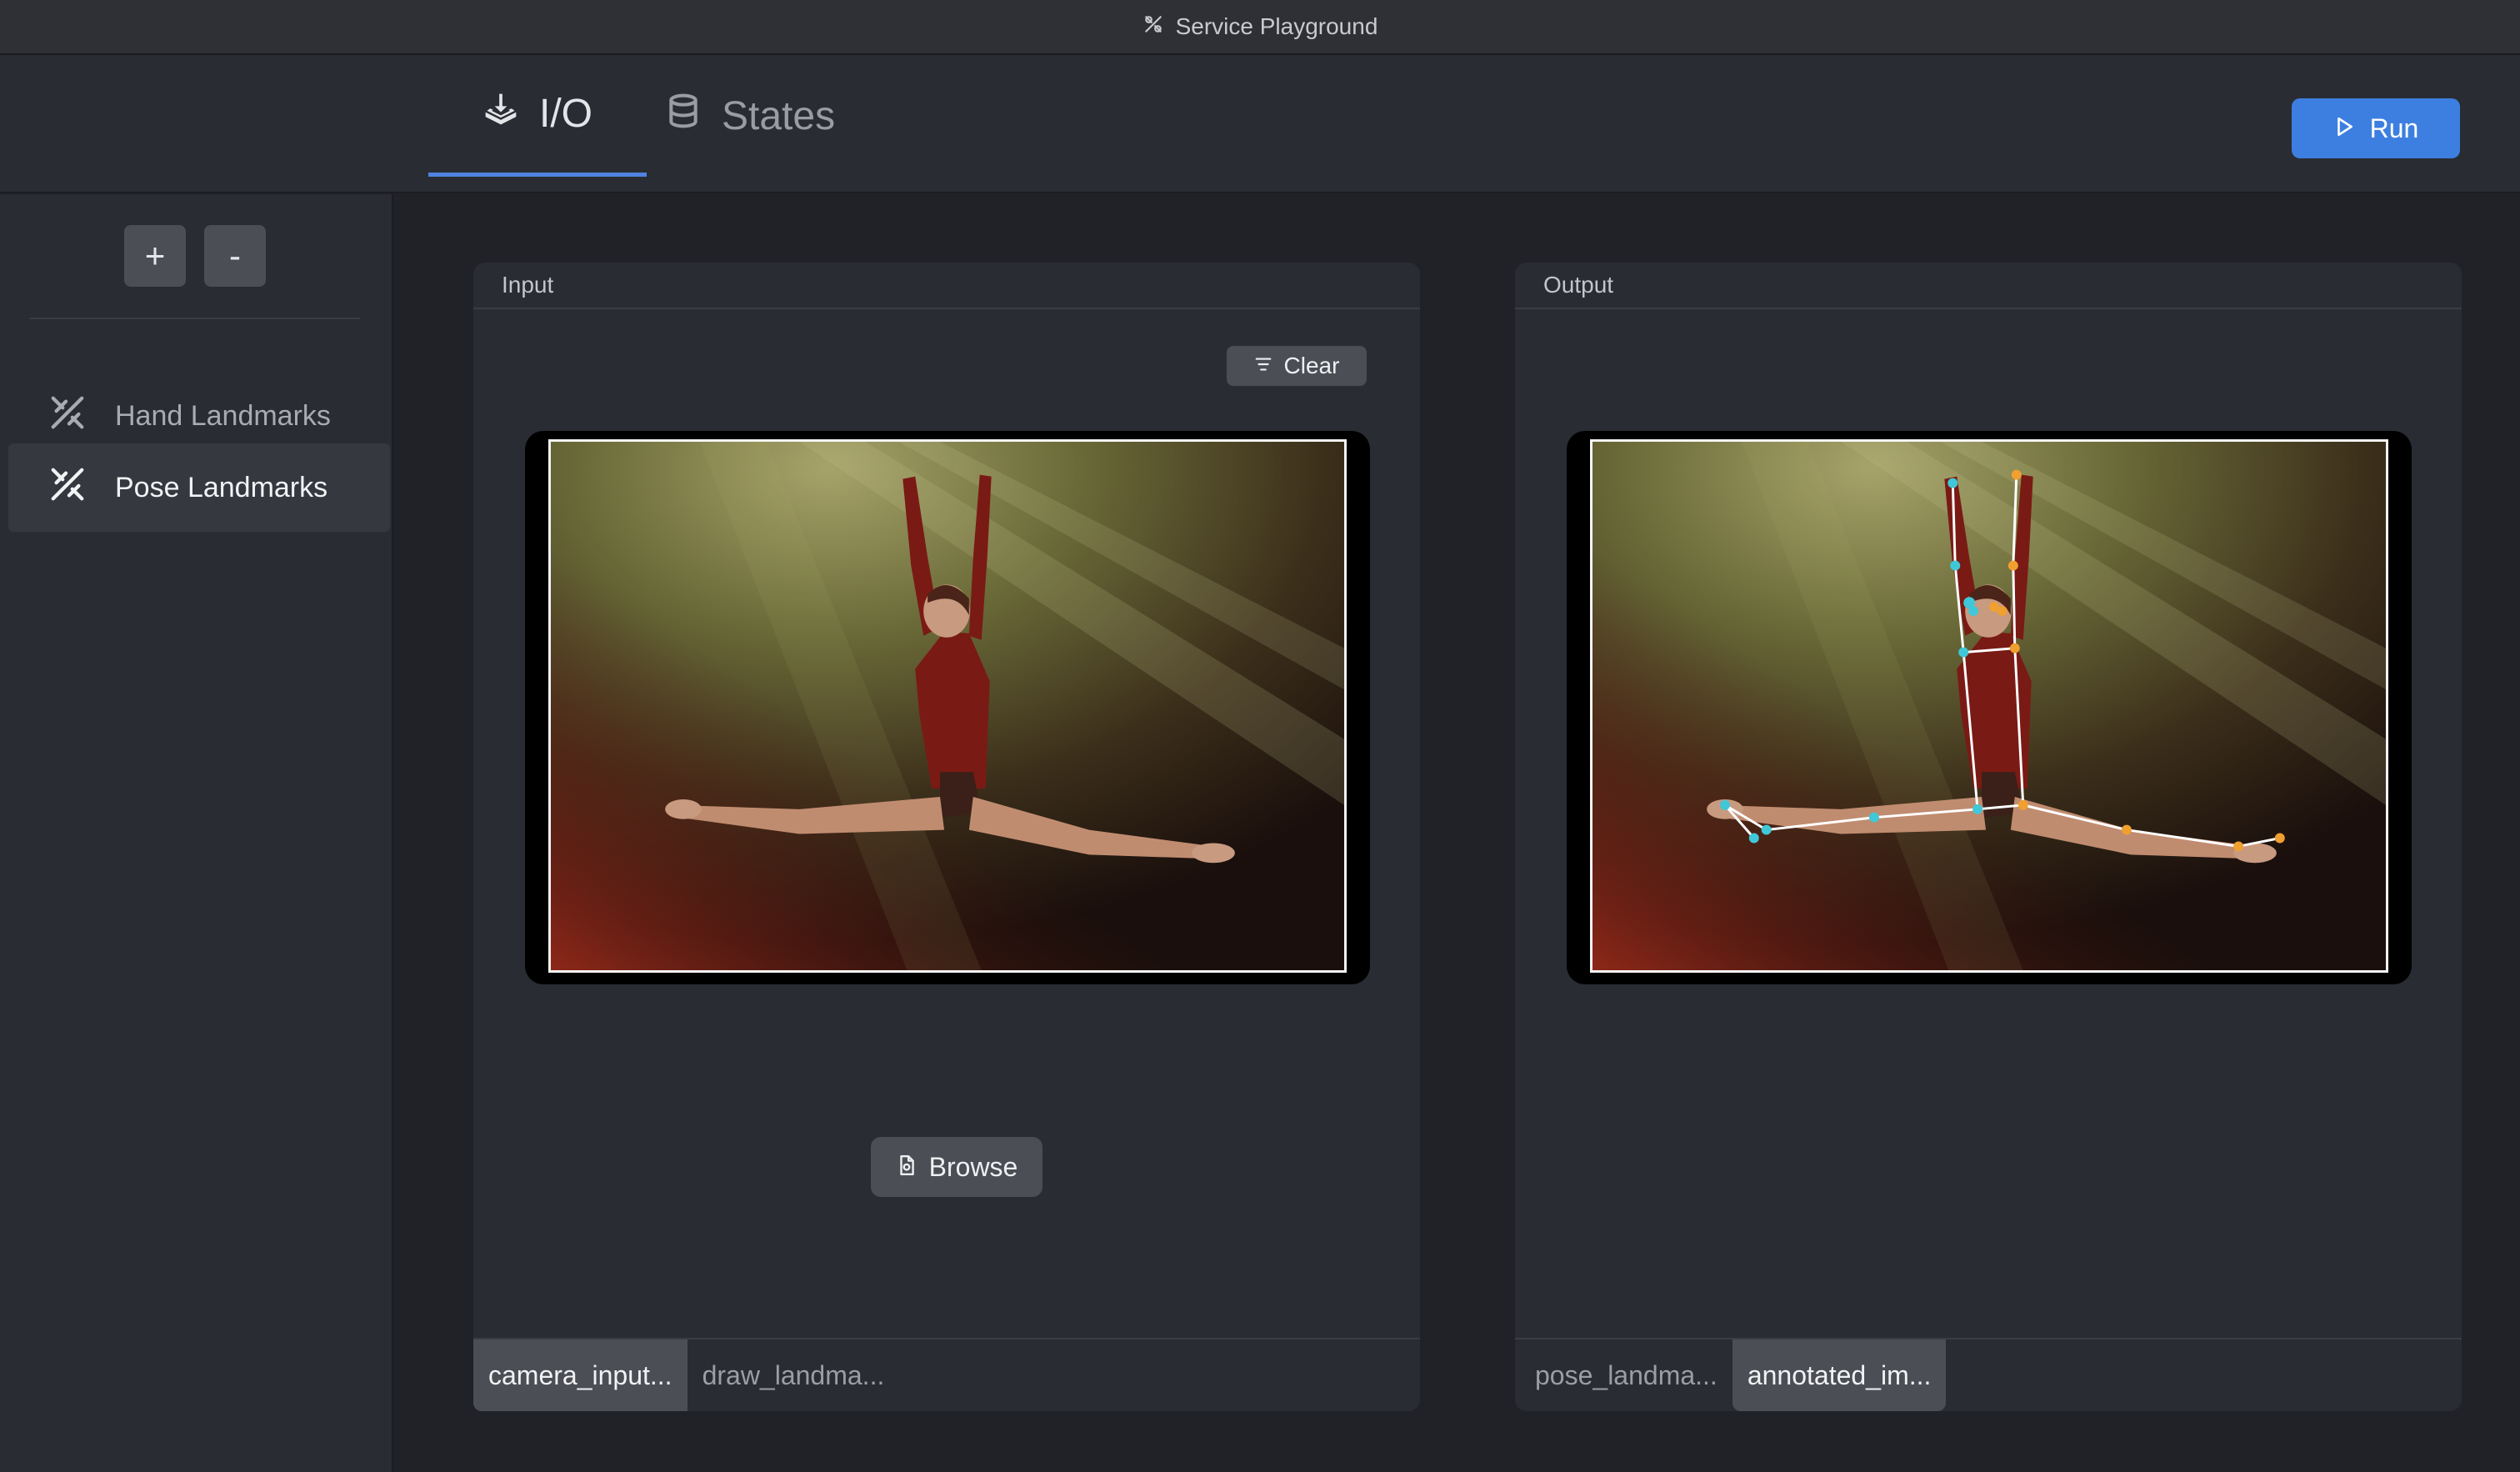 This screenshot has height=1472, width=2520. What do you see at coordinates (779, 115) in the screenshot?
I see `tab-states-label: States` at bounding box center [779, 115].